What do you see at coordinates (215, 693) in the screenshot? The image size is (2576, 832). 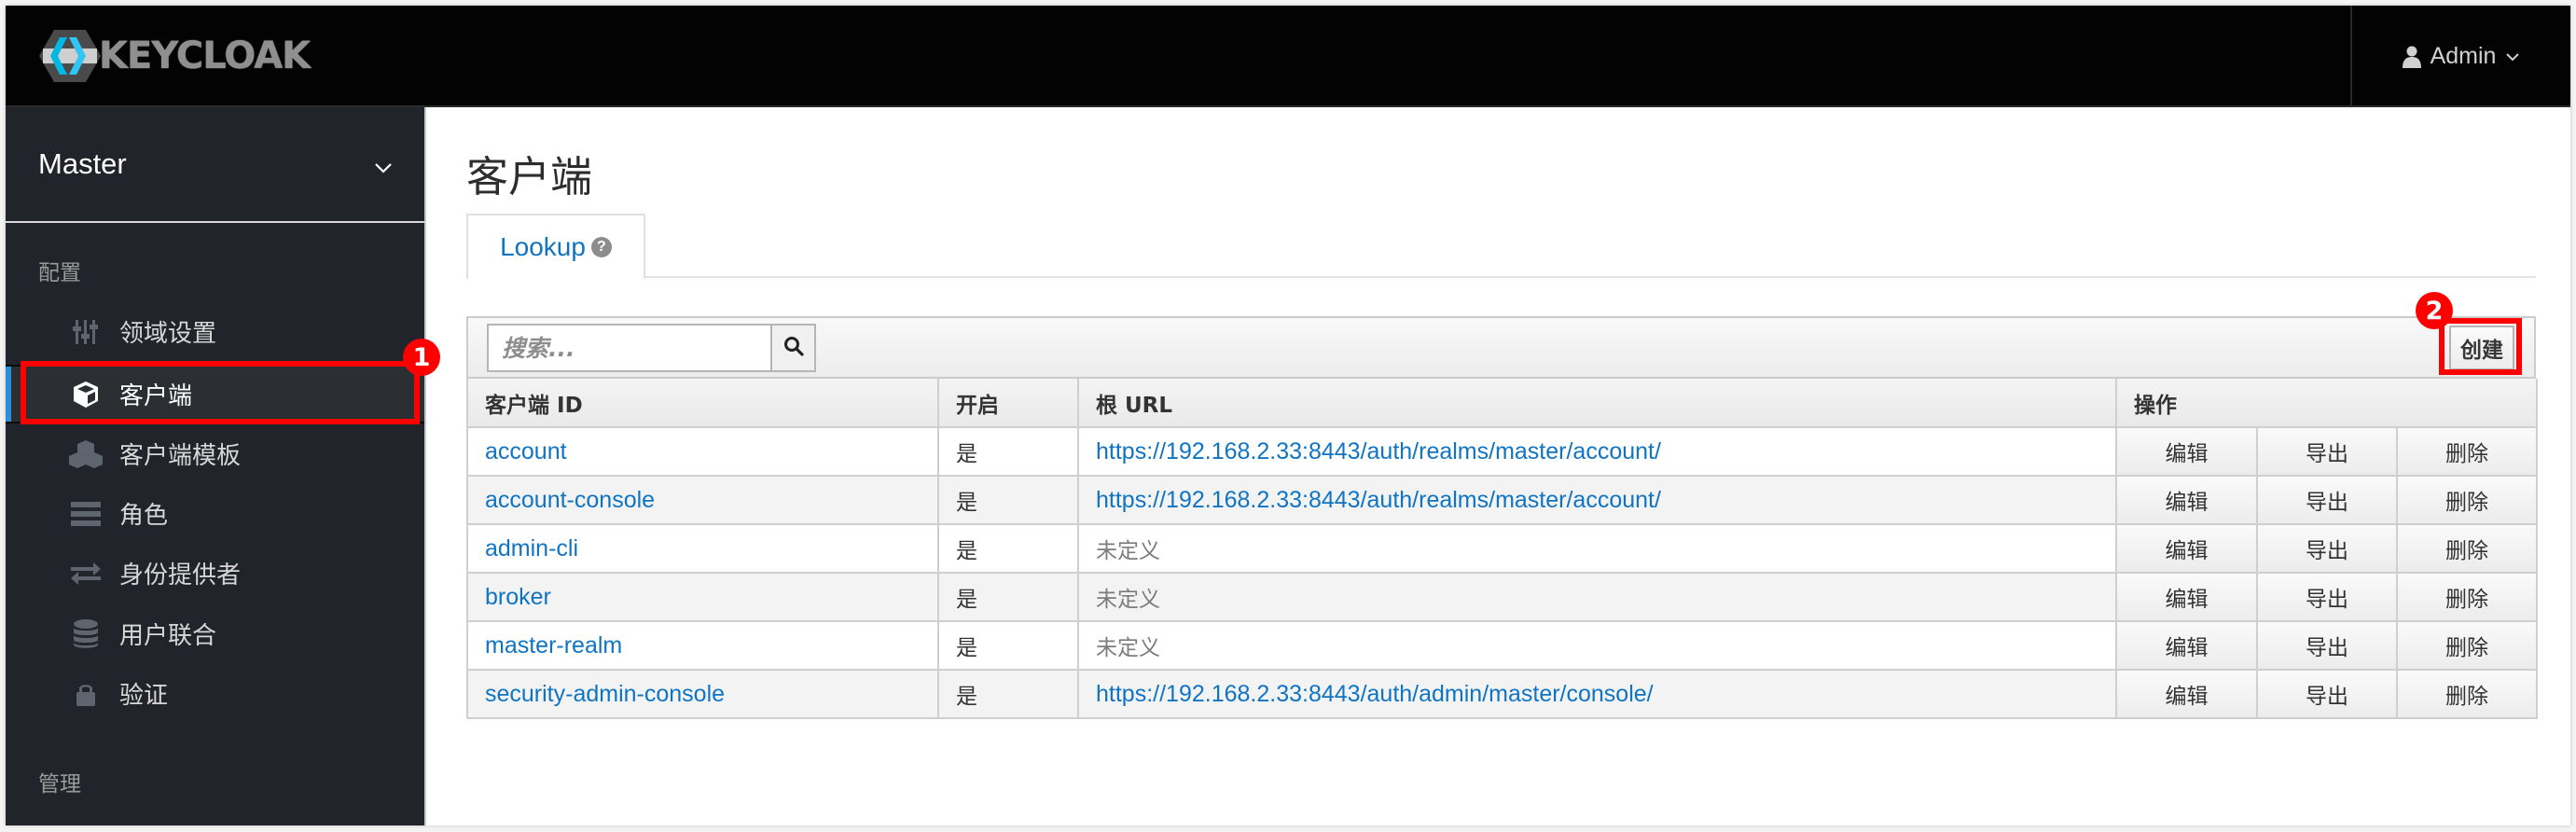 I see `sidebar-item-authentication: 验证` at bounding box center [215, 693].